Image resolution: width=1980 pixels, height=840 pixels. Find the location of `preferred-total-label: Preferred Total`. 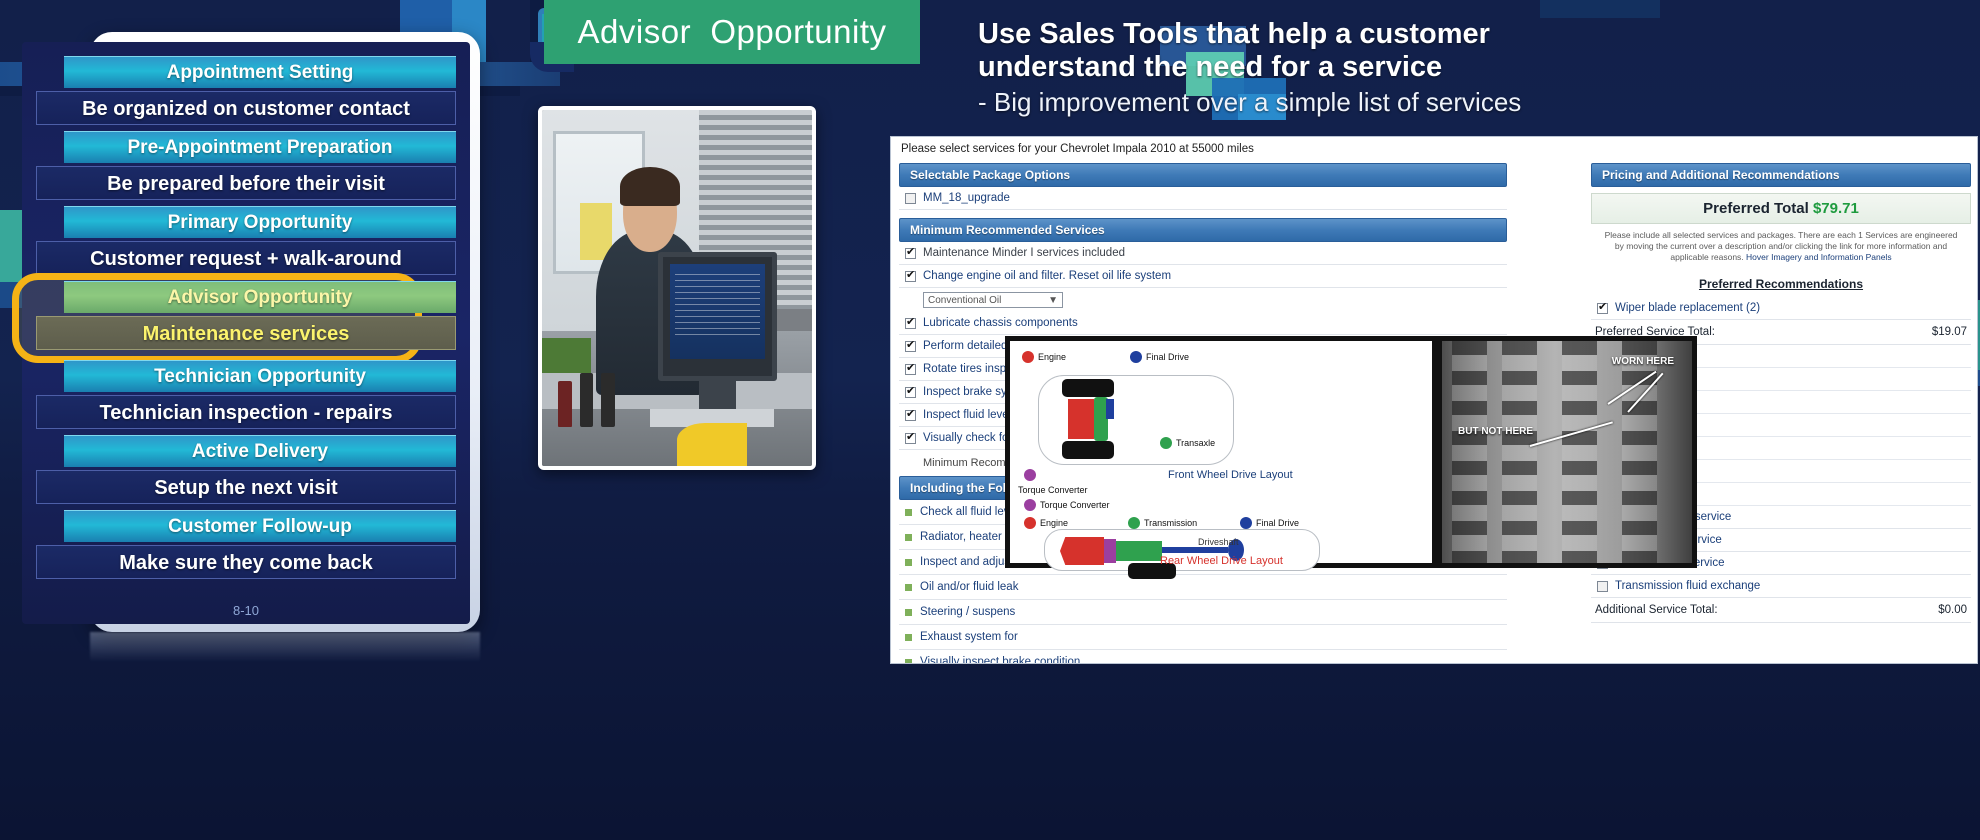

preferred-total-label: Preferred Total is located at coordinates (1756, 208).